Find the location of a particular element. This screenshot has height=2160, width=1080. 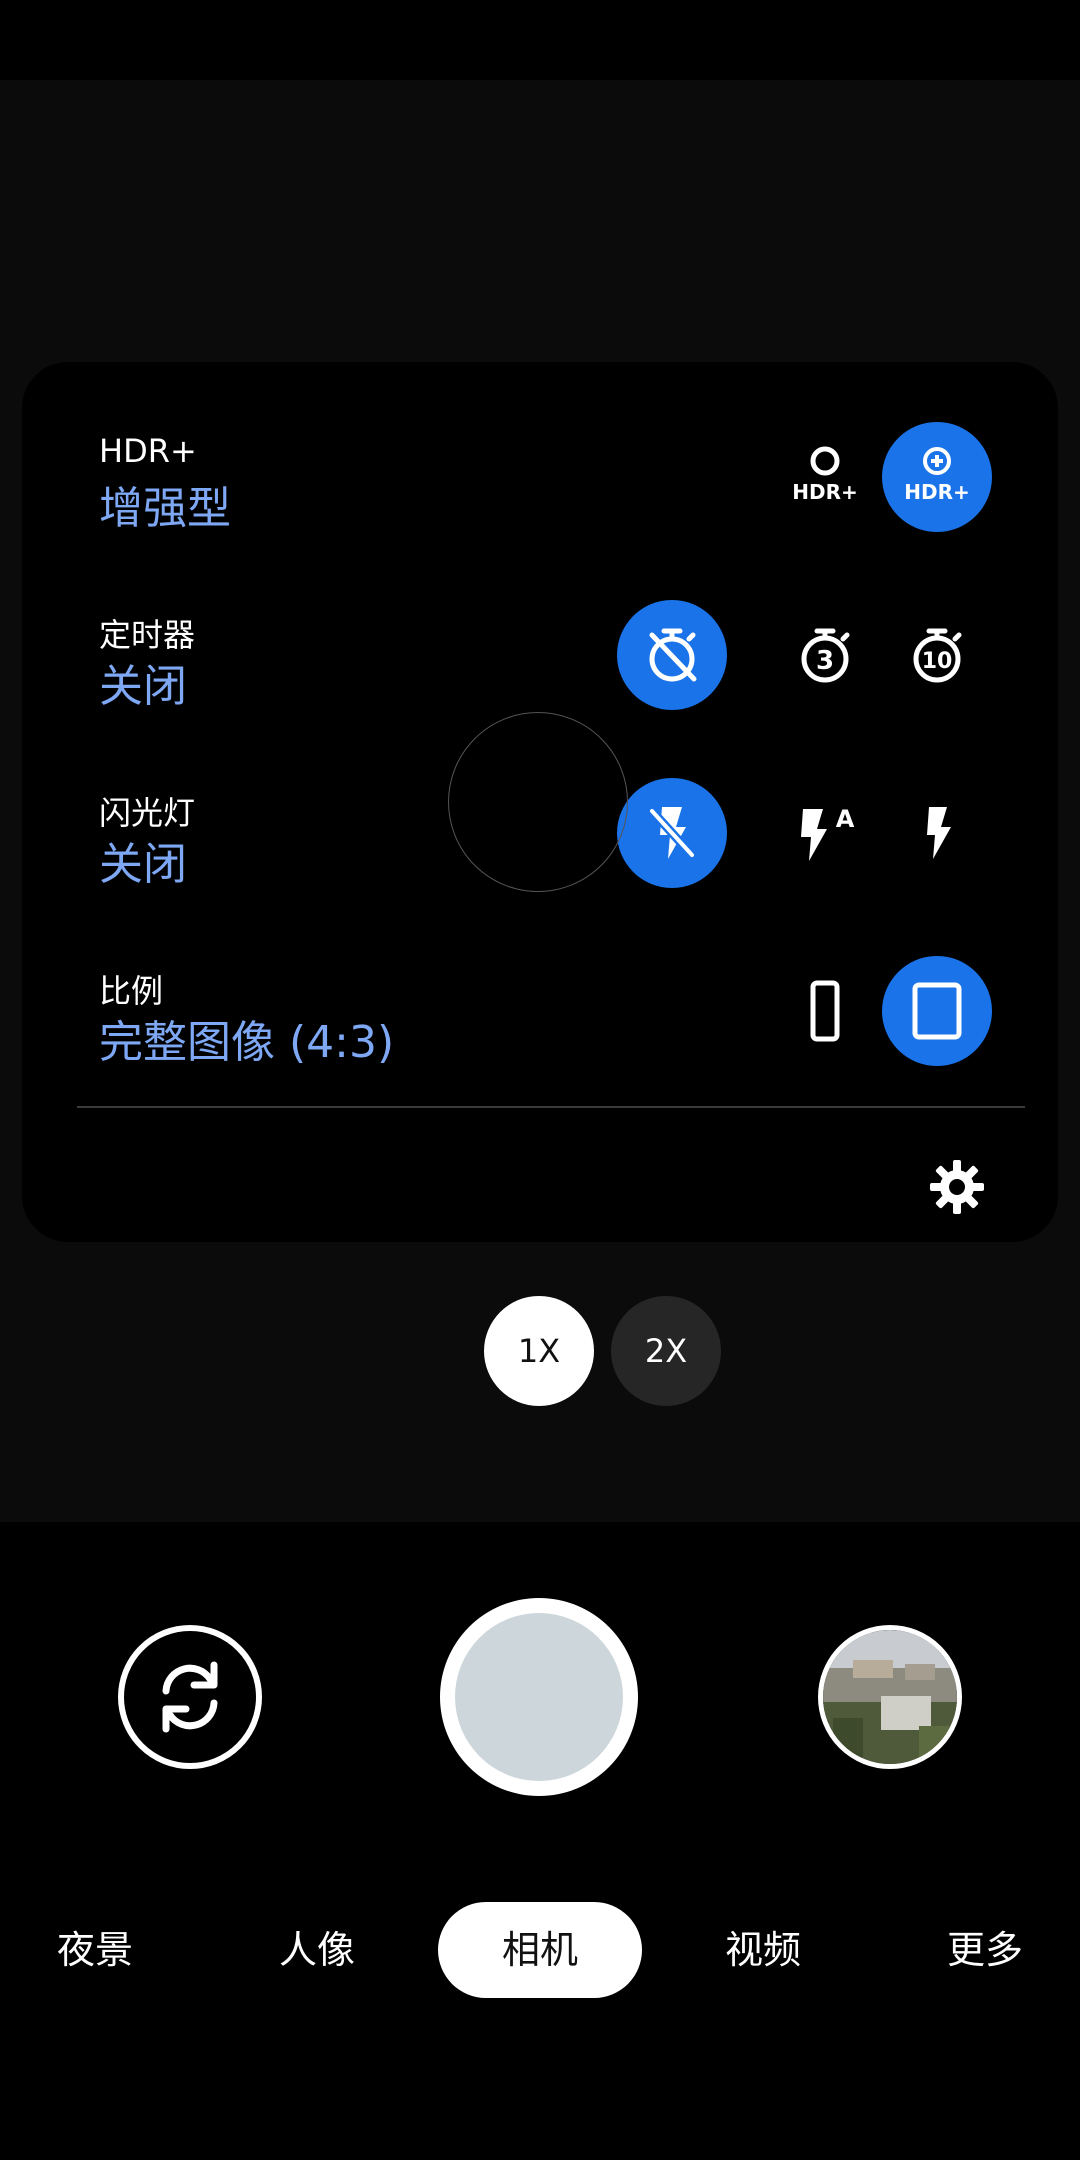

timer-value: 关闭 is located at coordinates (143, 686).